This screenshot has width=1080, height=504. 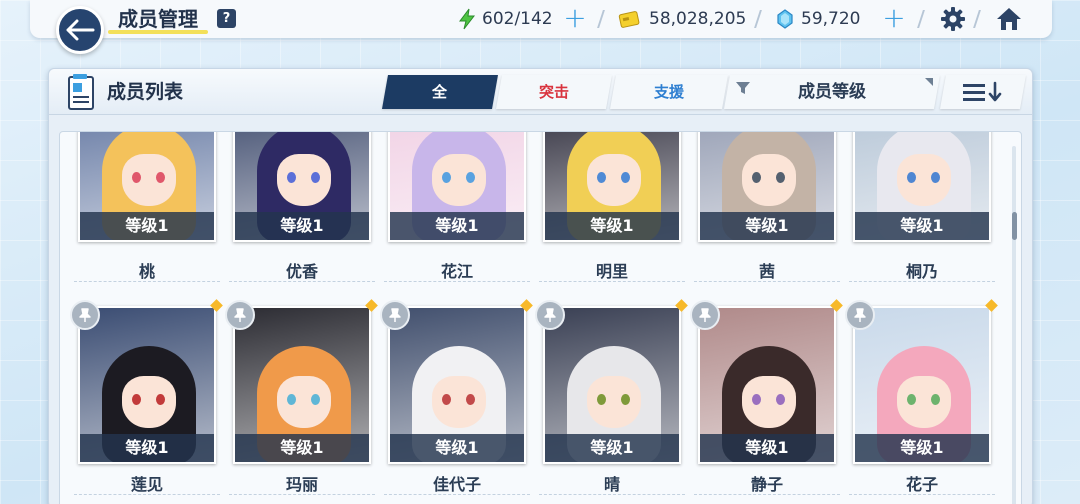 I want to click on gear-icon, so click(x=953, y=19).